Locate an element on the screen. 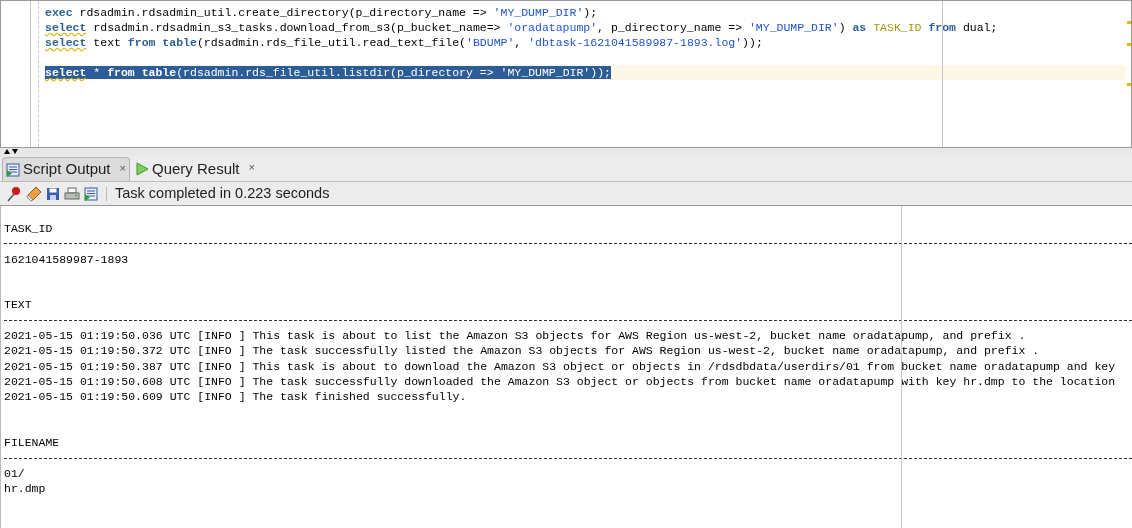 The image size is (1132, 528). output-row: 2021-05-15 01:19:50.609 UTC [INFO ] The task finished successfully. is located at coordinates (235, 397).